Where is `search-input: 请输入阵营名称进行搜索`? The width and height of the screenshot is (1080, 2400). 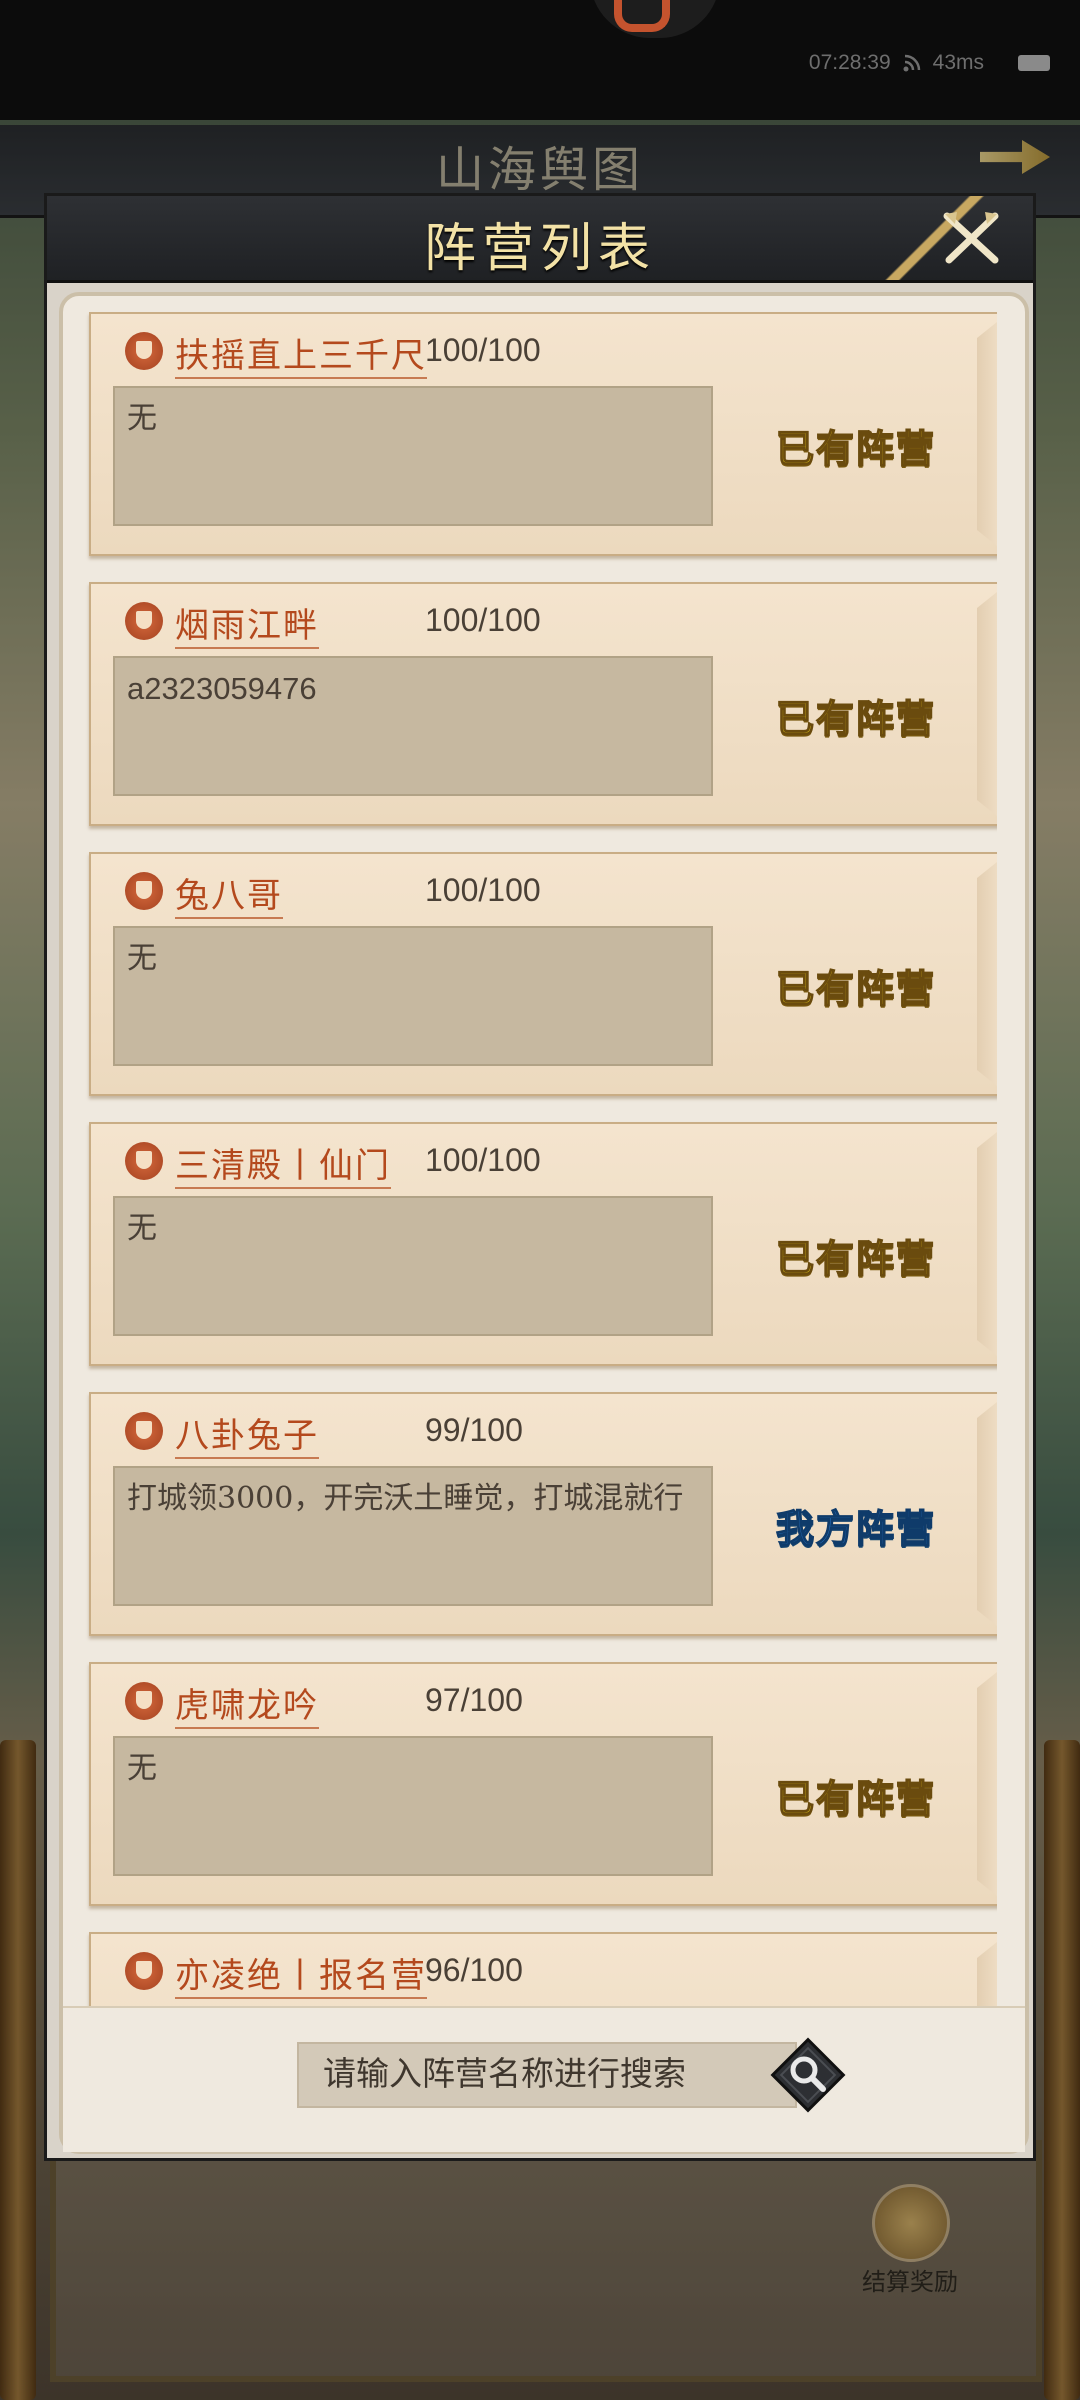
search-input: 请输入阵营名称进行搜索 is located at coordinates (547, 2075).